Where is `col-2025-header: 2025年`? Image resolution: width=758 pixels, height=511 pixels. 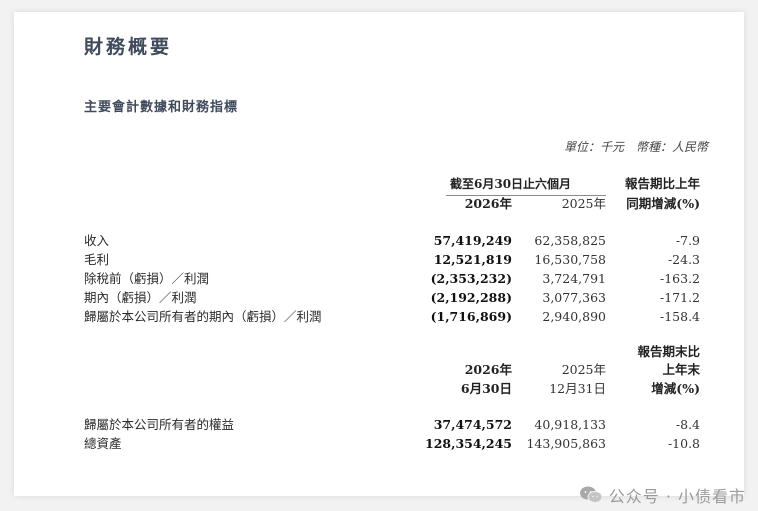 col-2025-header: 2025年 is located at coordinates (583, 203).